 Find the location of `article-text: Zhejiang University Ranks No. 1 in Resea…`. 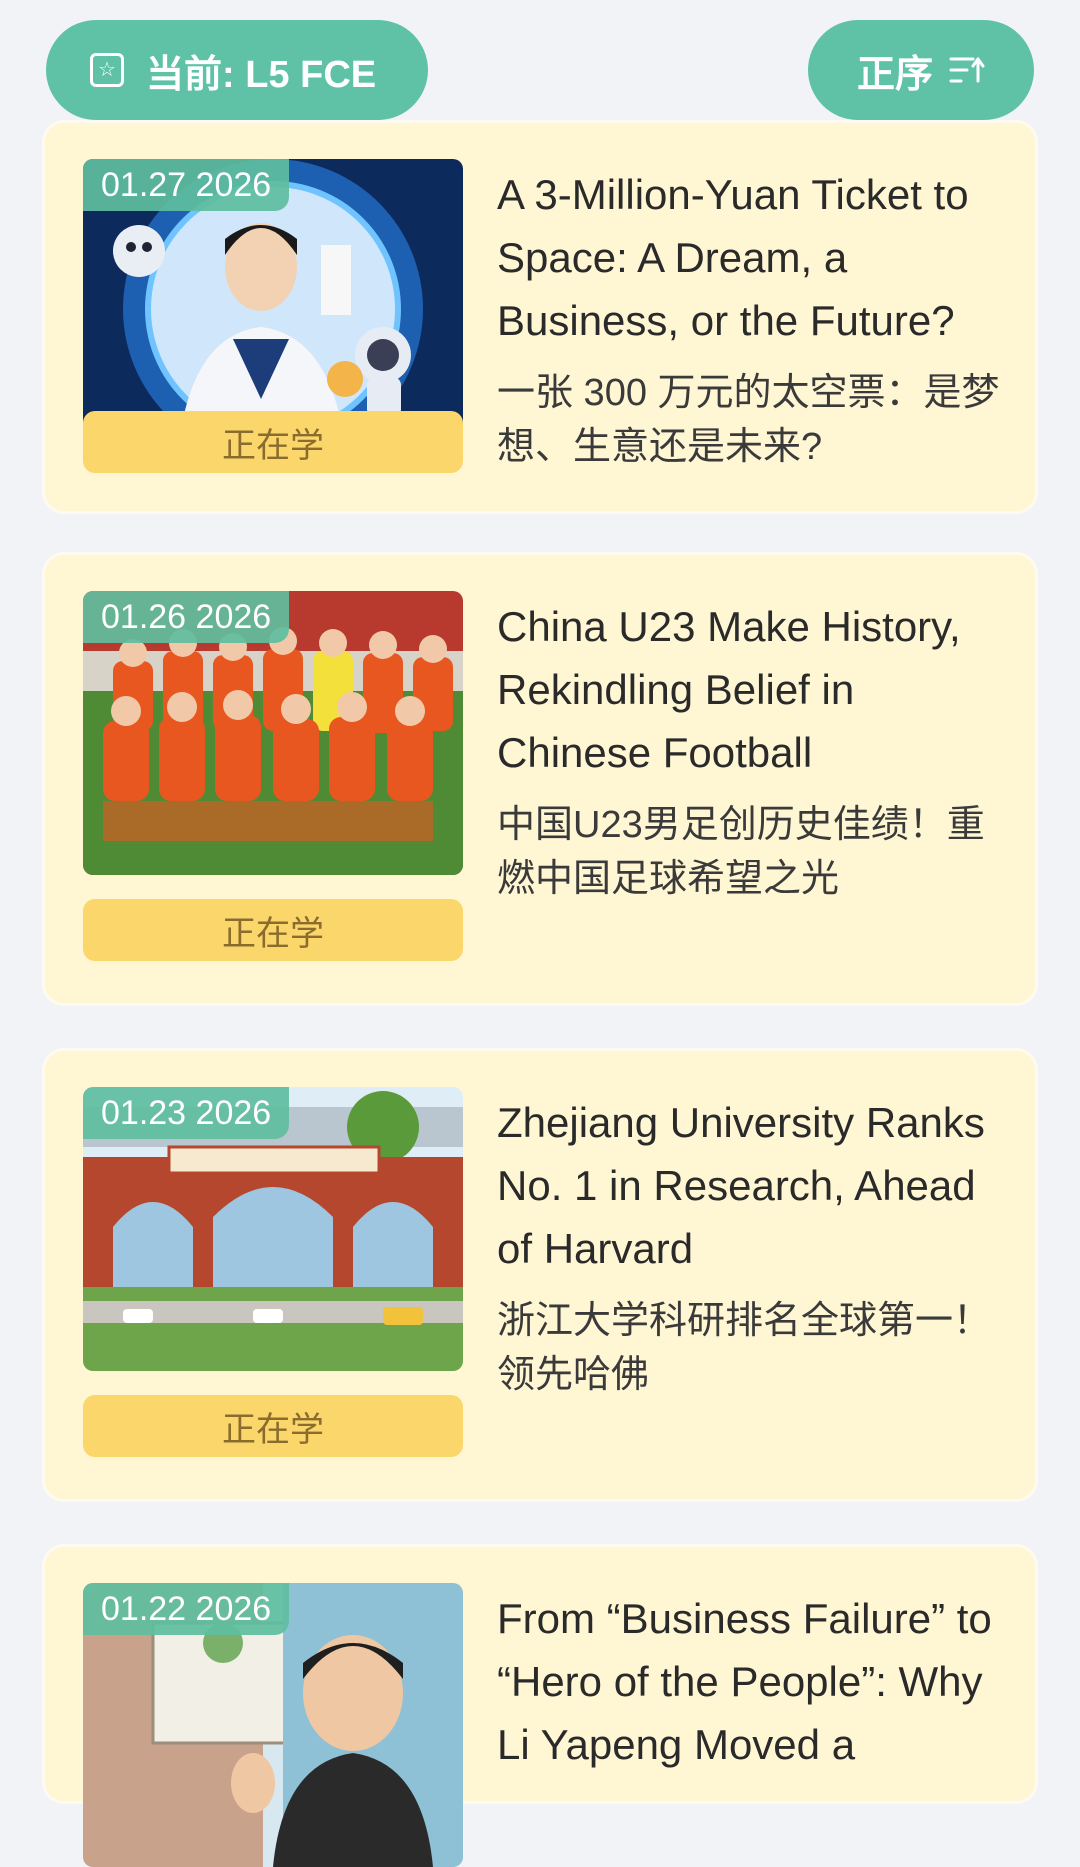

article-text: Zhejiang University Ranks No. 1 in Resea… is located at coordinates (757, 1246).